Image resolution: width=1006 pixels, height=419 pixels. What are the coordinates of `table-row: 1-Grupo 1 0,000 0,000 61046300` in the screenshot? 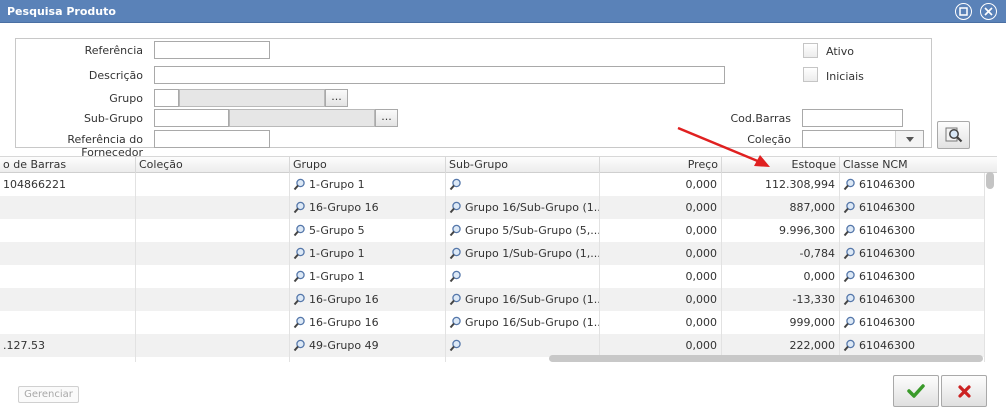 It's located at (492, 276).